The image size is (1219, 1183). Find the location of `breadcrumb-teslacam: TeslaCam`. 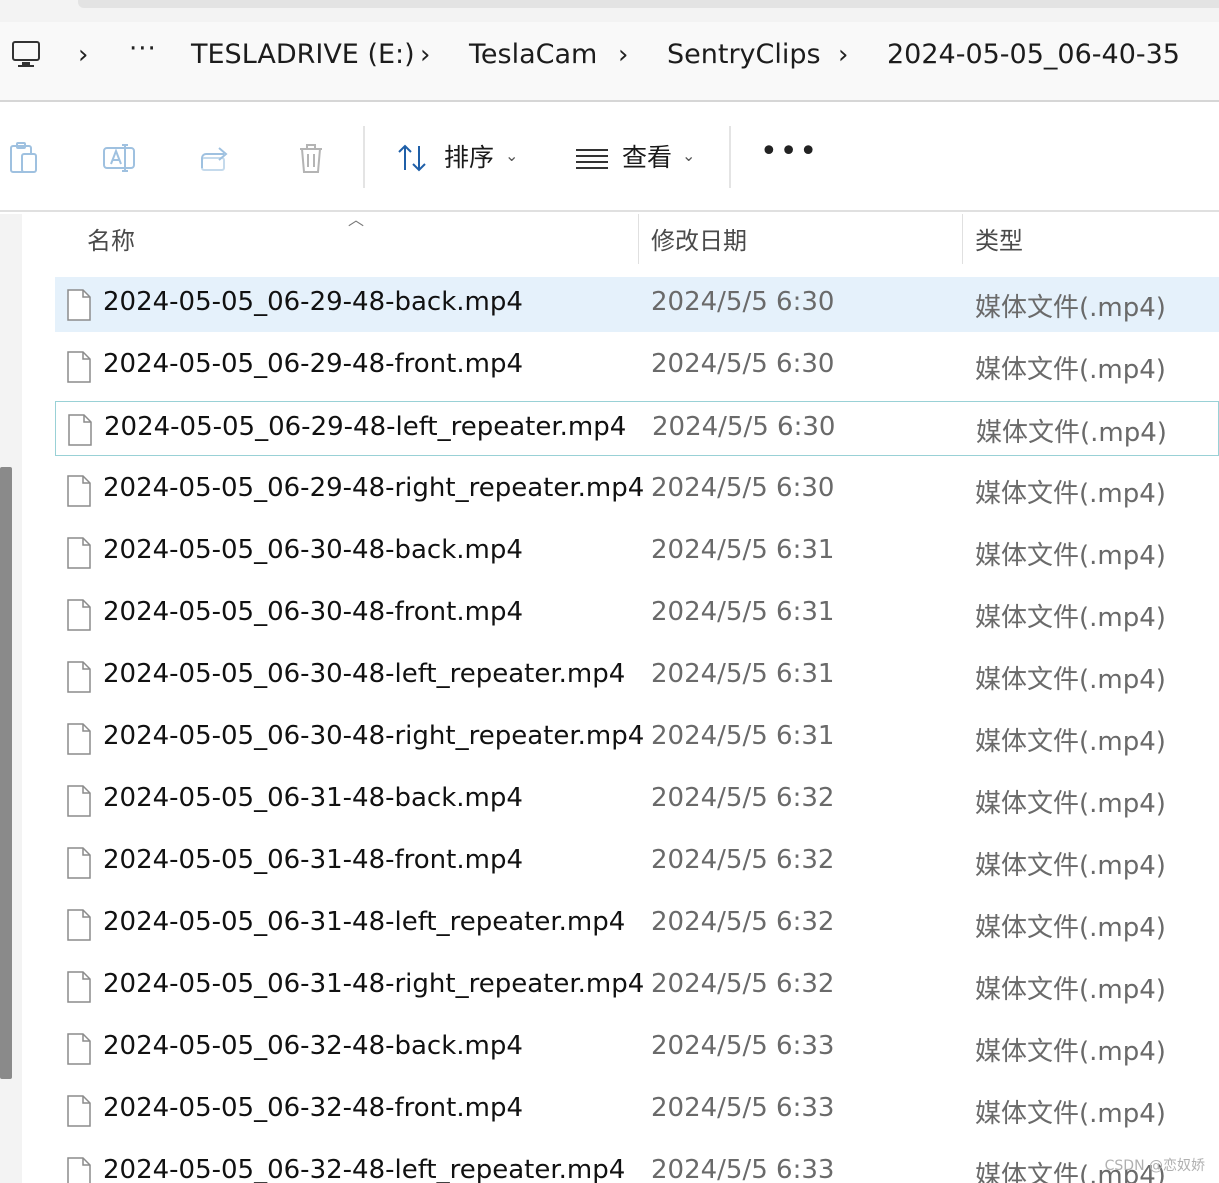

breadcrumb-teslacam: TeslaCam is located at coordinates (533, 55).